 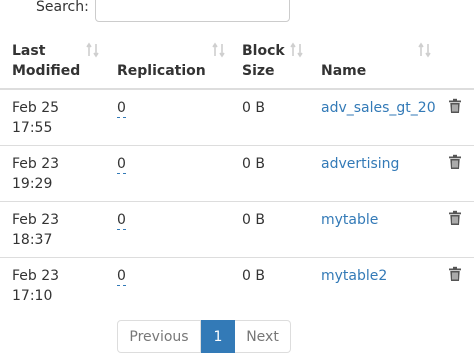 I want to click on last-modified-cell: Feb 23 18:37, so click(x=35, y=230).